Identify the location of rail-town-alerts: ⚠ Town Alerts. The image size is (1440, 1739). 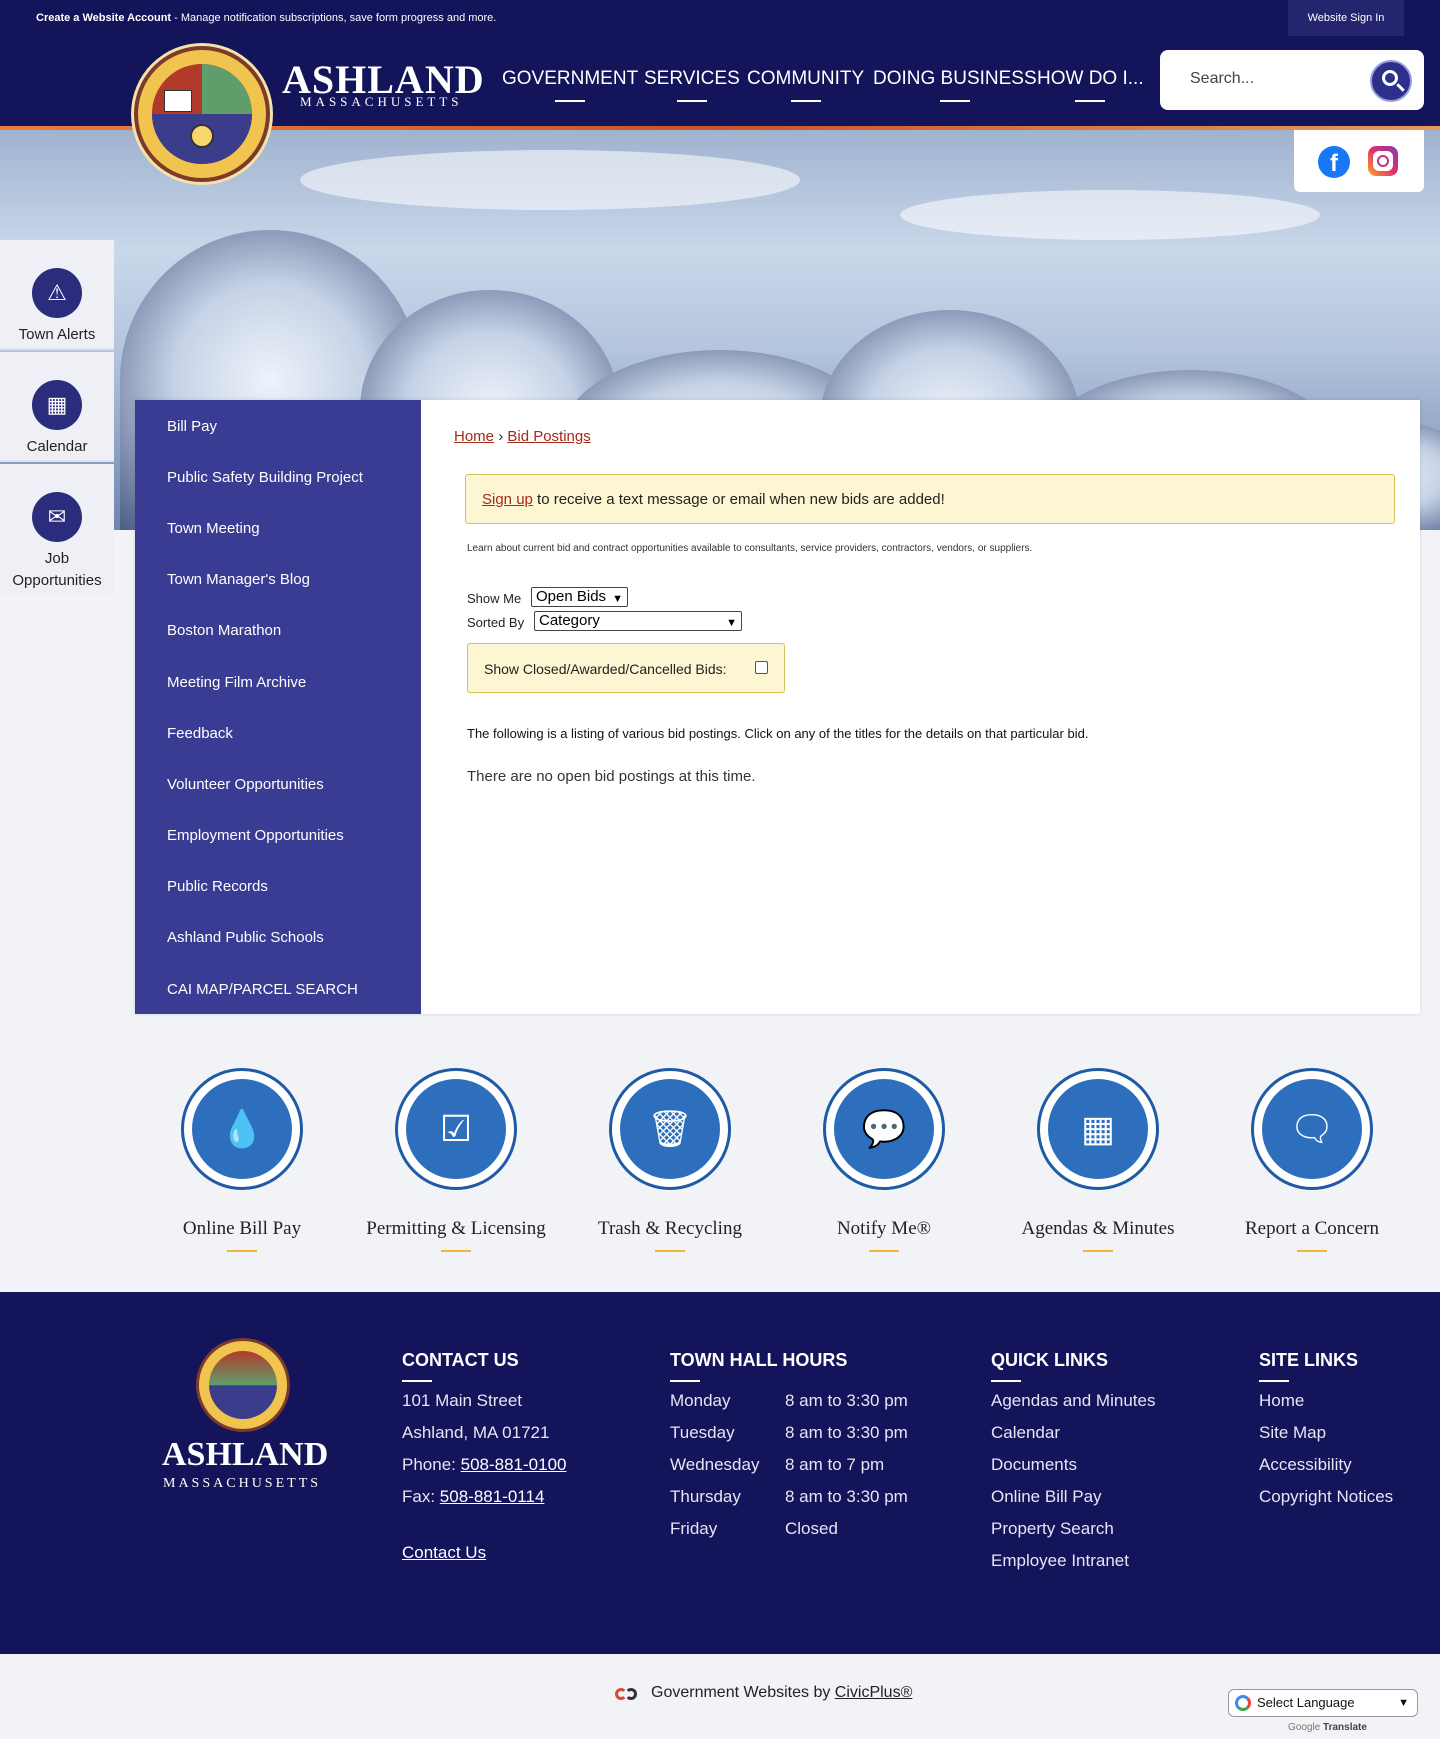
(57, 295).